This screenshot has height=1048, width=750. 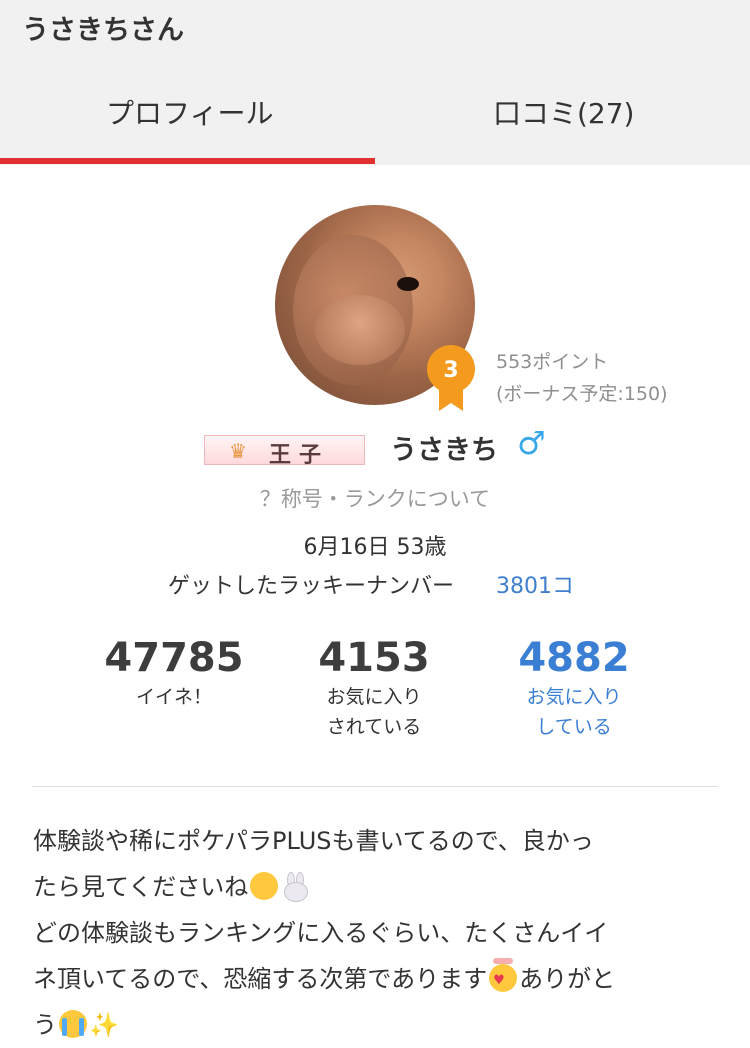 I want to click on rank-number: 3, so click(x=450, y=370).